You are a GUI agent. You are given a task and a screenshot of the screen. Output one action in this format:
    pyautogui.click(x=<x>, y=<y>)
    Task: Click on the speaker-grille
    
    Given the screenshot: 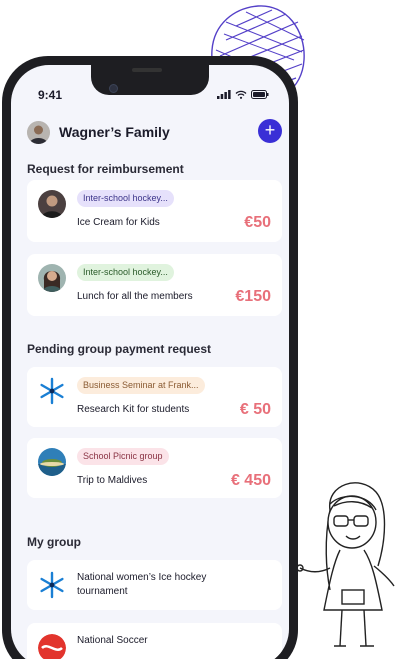 What is the action you would take?
    pyautogui.click(x=147, y=70)
    